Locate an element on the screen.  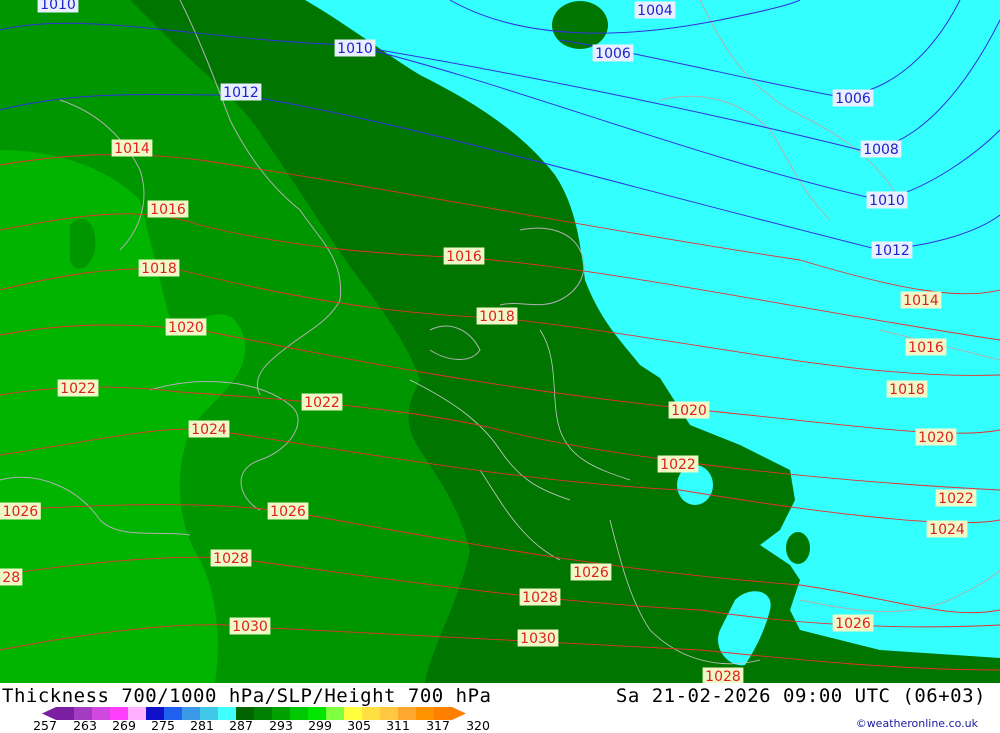
isobar-label-blue: 1008 is located at coordinates (881, 149).